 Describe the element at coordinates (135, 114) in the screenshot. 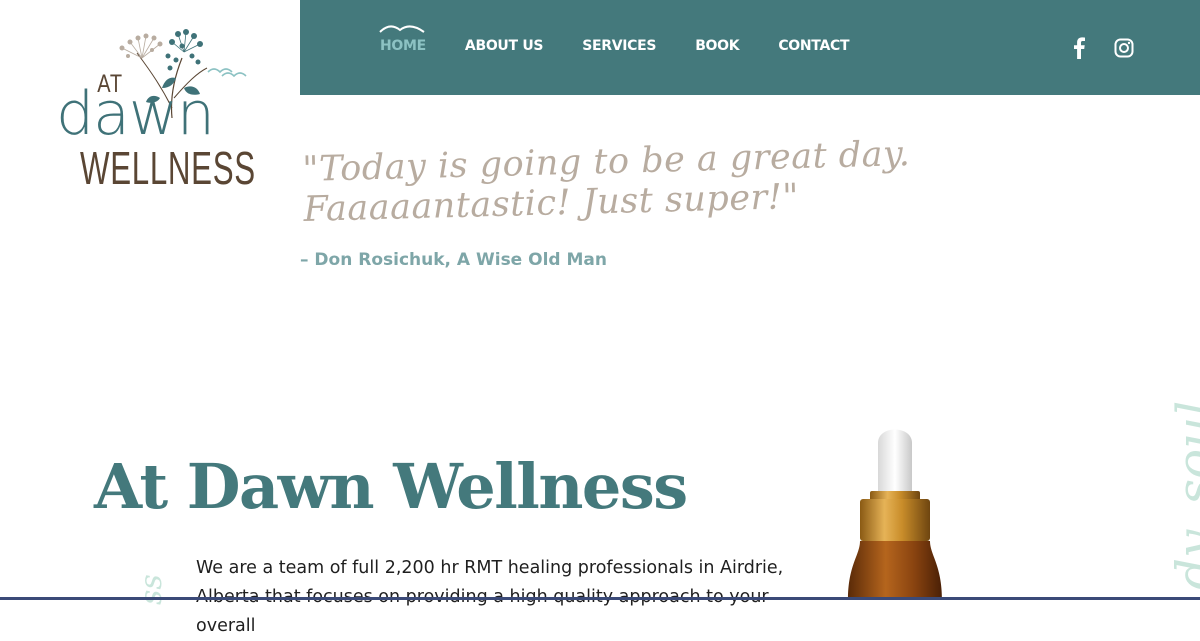

I see `logo-text-dawn: dawn` at that location.